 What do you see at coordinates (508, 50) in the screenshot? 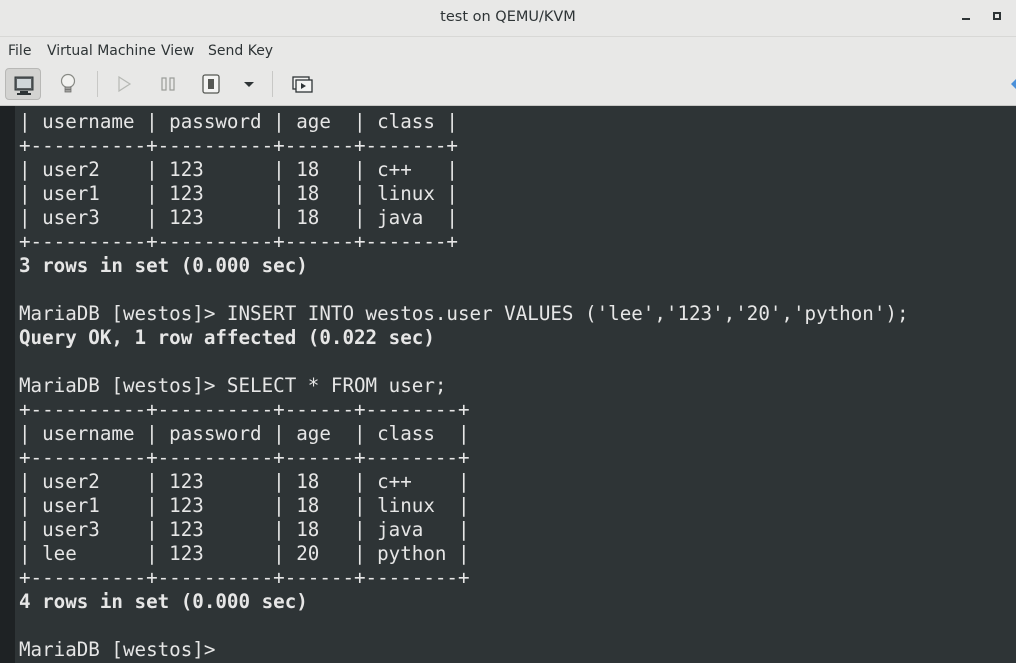
I see `menu-bar: File Virtual Machine View Send Key` at bounding box center [508, 50].